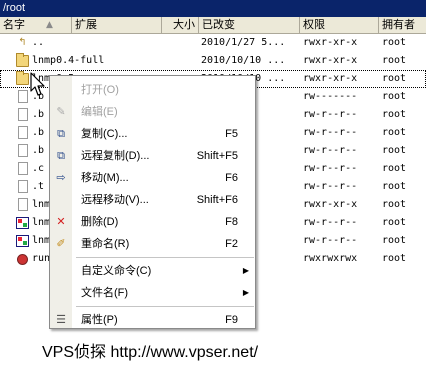  What do you see at coordinates (36, 25) in the screenshot?
I see `column-name: 名字 ▲` at bounding box center [36, 25].